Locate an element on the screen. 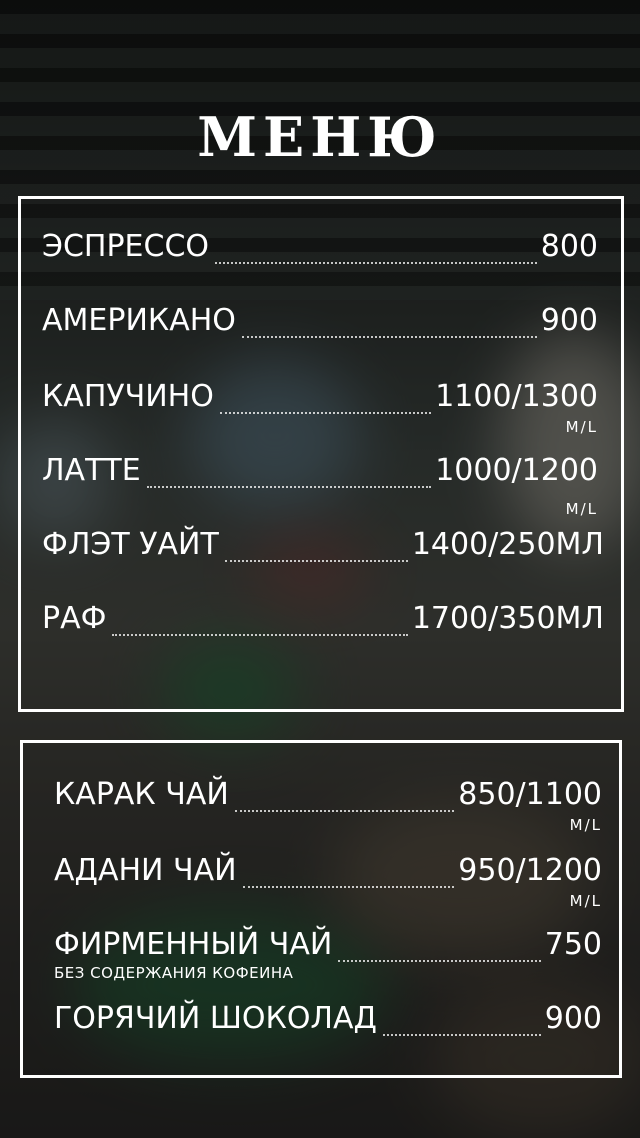  item-name: КАРАК ЧАЙ is located at coordinates (141, 794).